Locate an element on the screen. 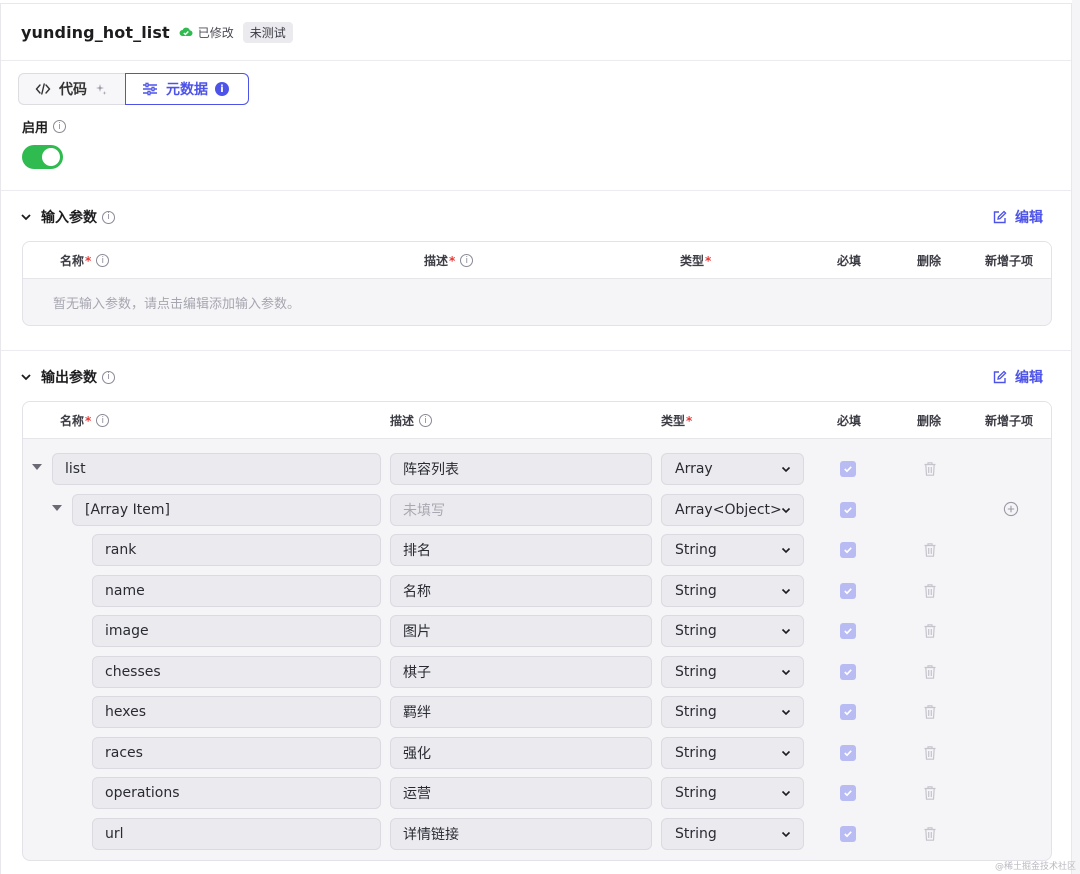 Image resolution: width=1080 pixels, height=874 pixels. table-header: 名称 * i 描述 * i 类型 * 必填 删除 新增子项 is located at coordinates (537, 260).